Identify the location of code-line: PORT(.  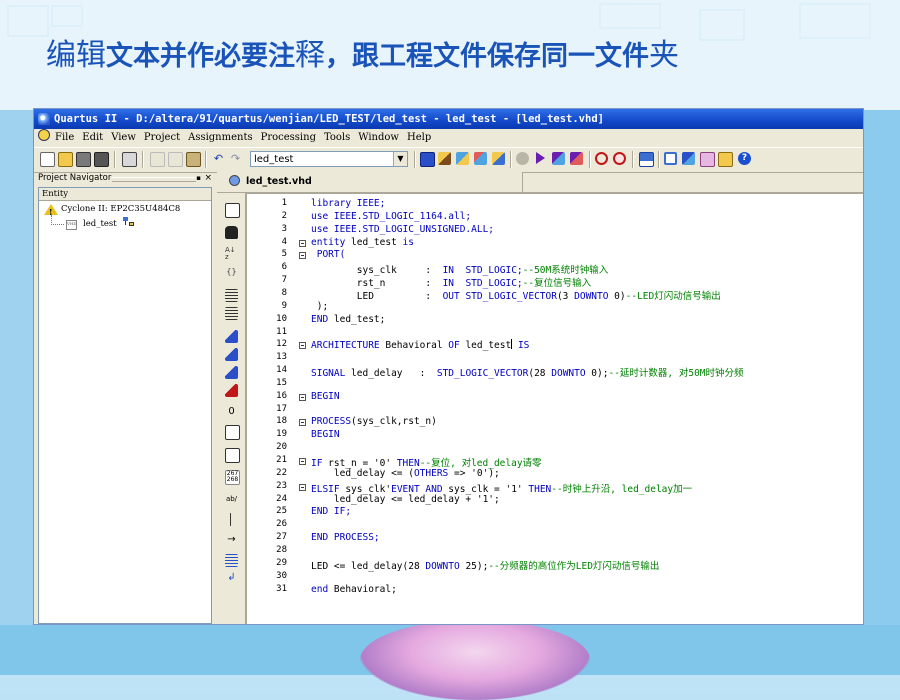
(328, 255).